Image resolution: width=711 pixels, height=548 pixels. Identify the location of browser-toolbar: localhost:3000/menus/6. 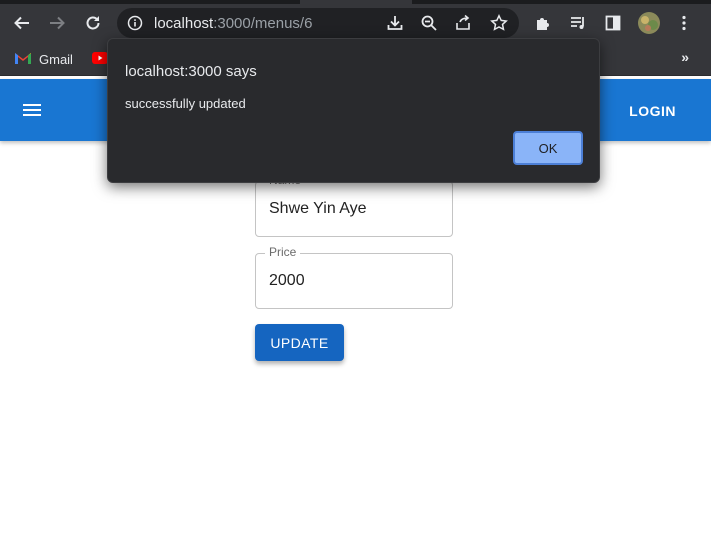
(355, 23).